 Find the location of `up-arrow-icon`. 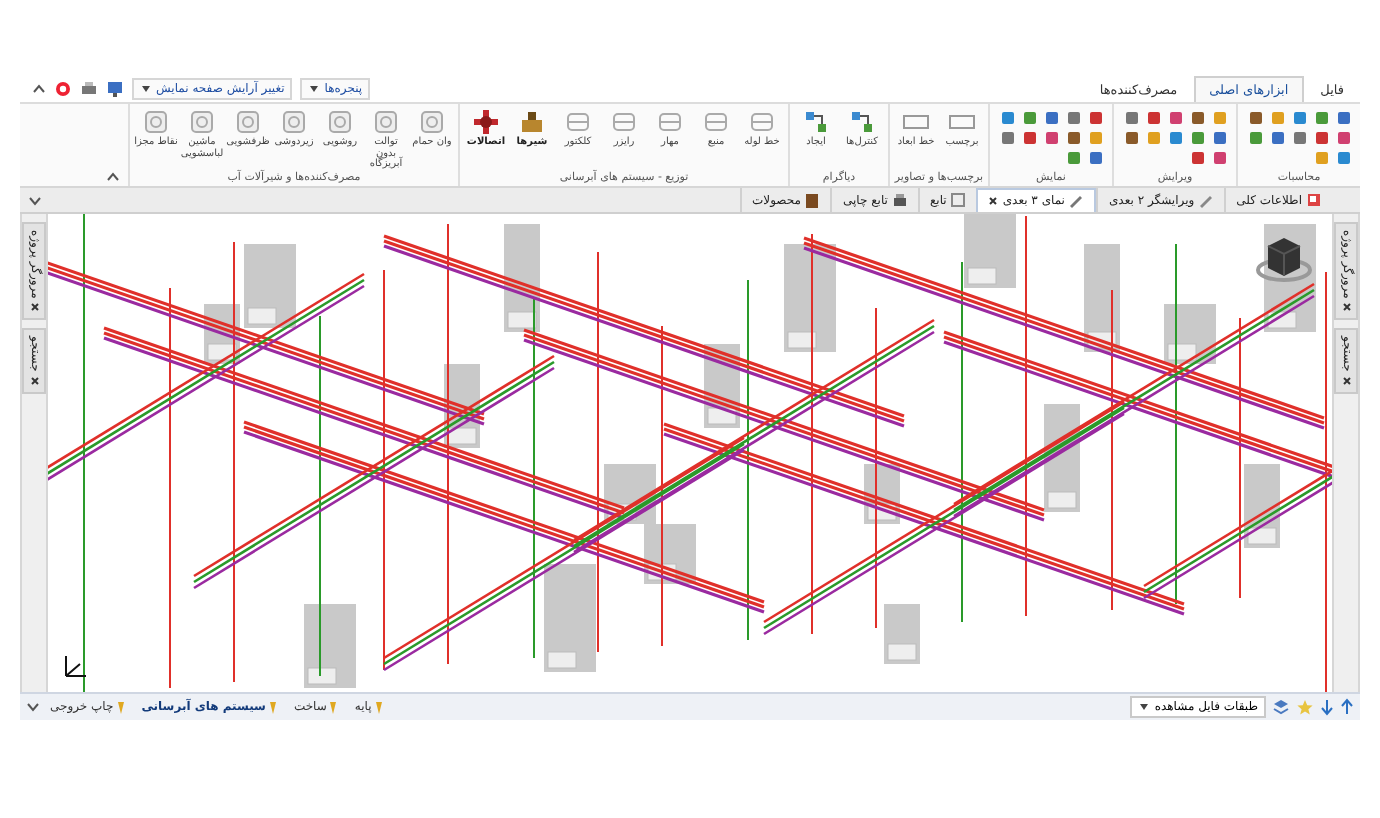

up-arrow-icon is located at coordinates (1347, 707).